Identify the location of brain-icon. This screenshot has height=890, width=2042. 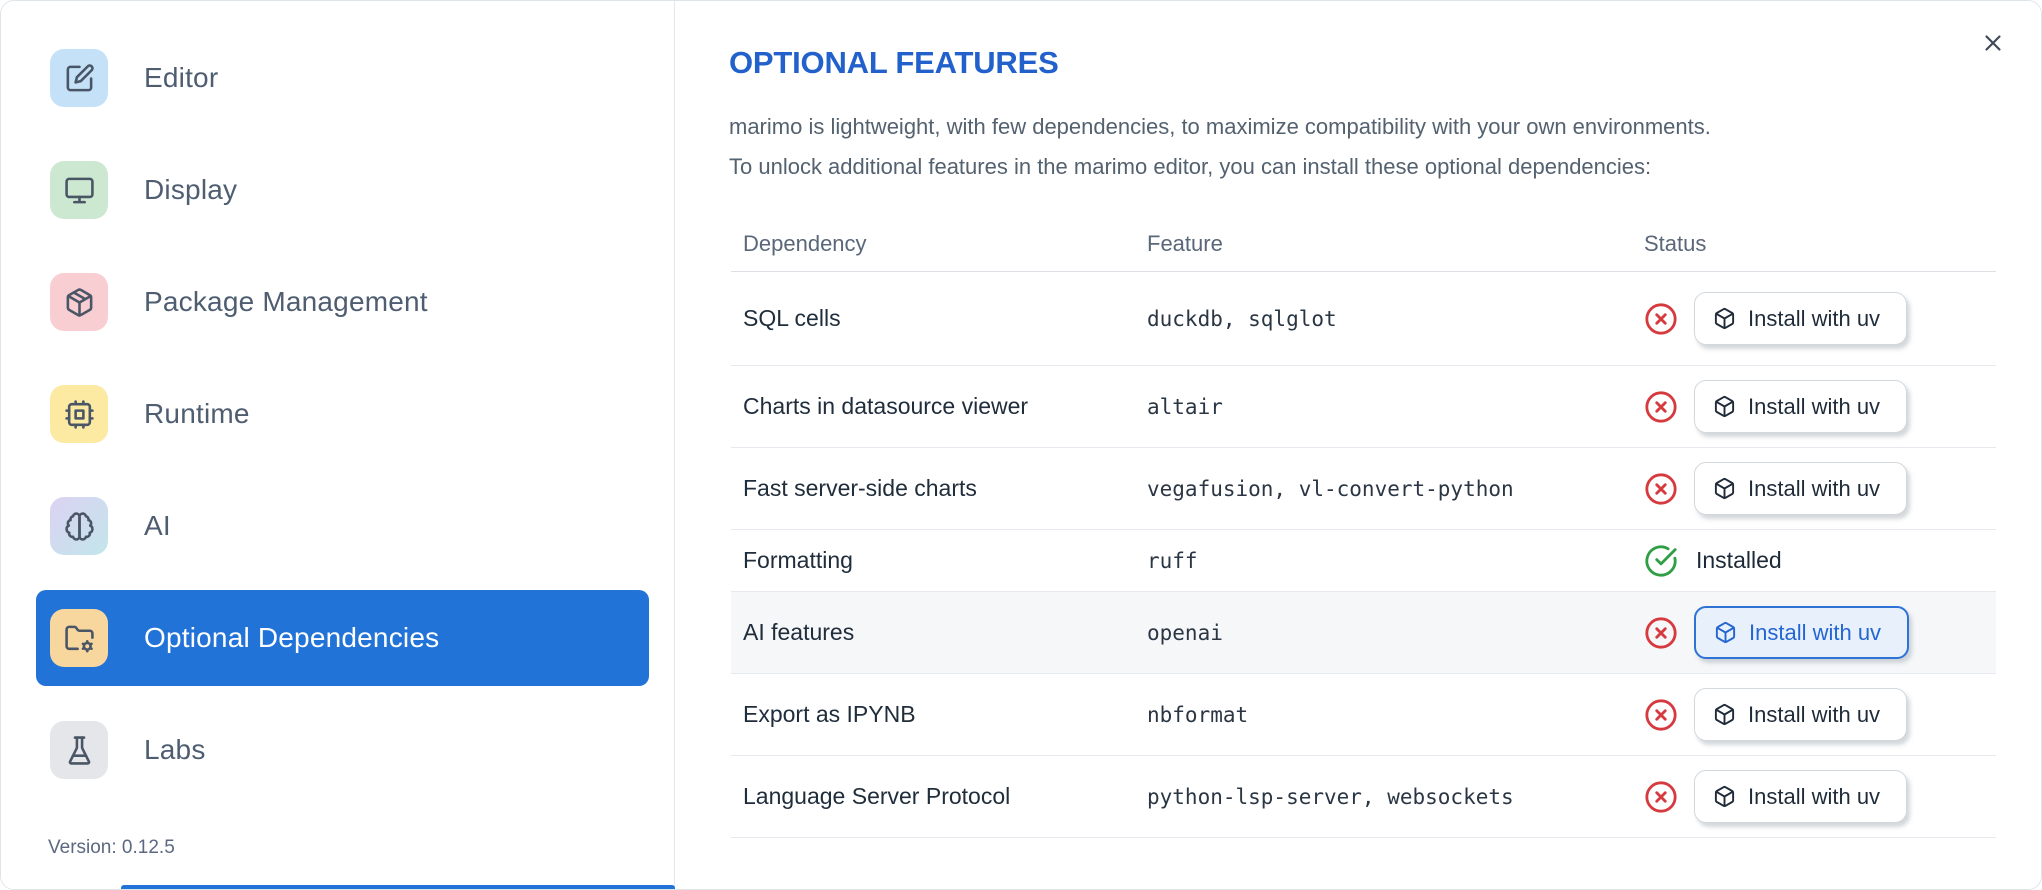
(79, 526).